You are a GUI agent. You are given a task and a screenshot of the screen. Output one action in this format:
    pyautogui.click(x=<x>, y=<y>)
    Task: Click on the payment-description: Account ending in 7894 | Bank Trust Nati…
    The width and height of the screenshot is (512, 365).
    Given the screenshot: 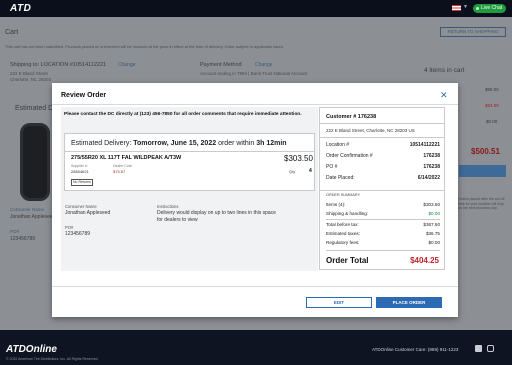 What is the action you would take?
    pyautogui.click(x=254, y=73)
    